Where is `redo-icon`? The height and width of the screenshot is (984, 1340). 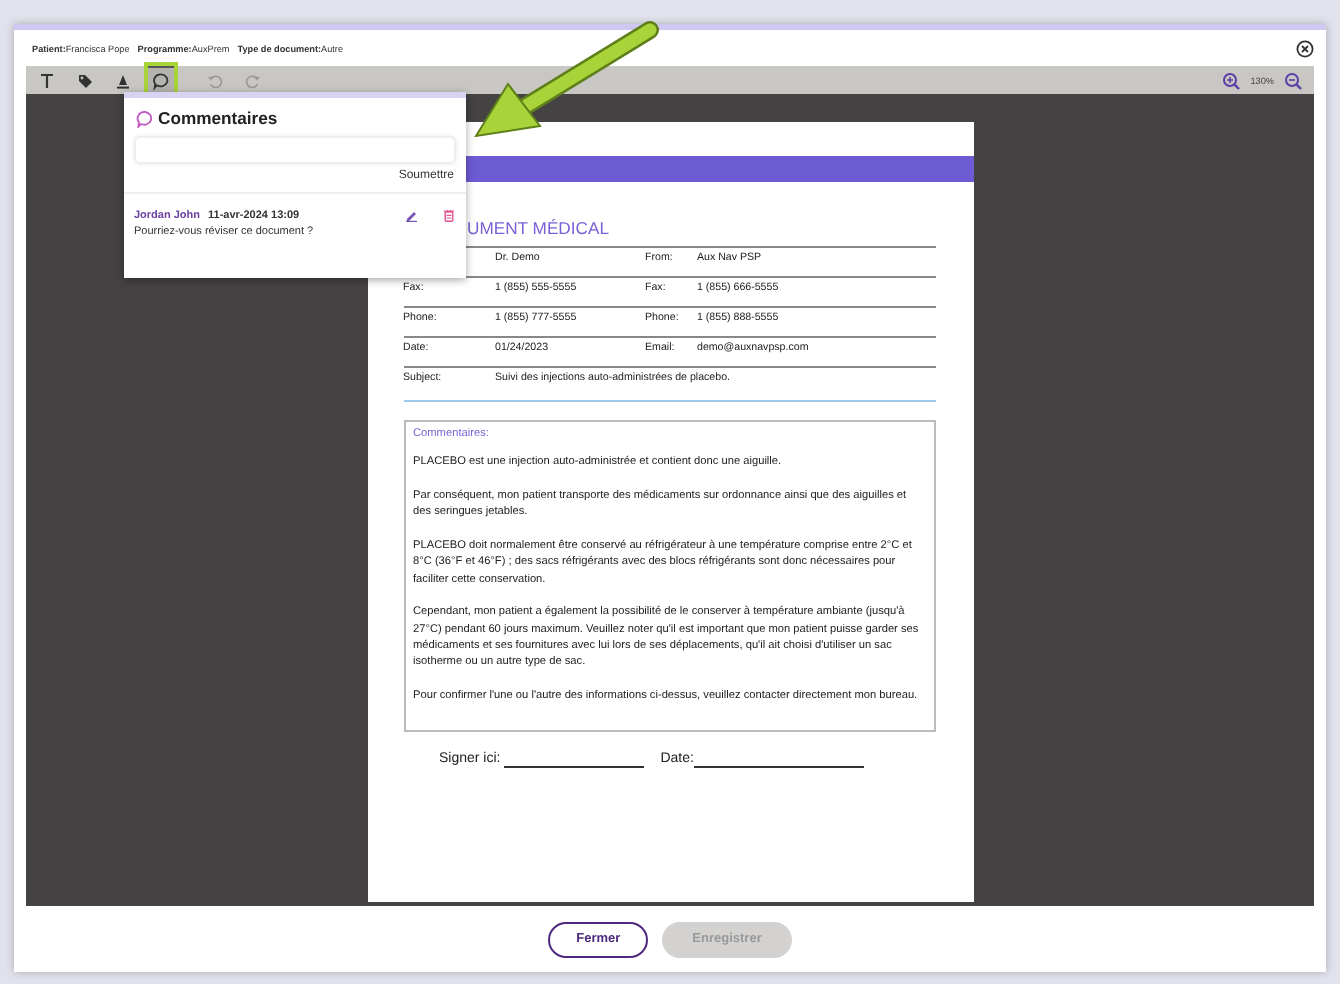
redo-icon is located at coordinates (253, 80).